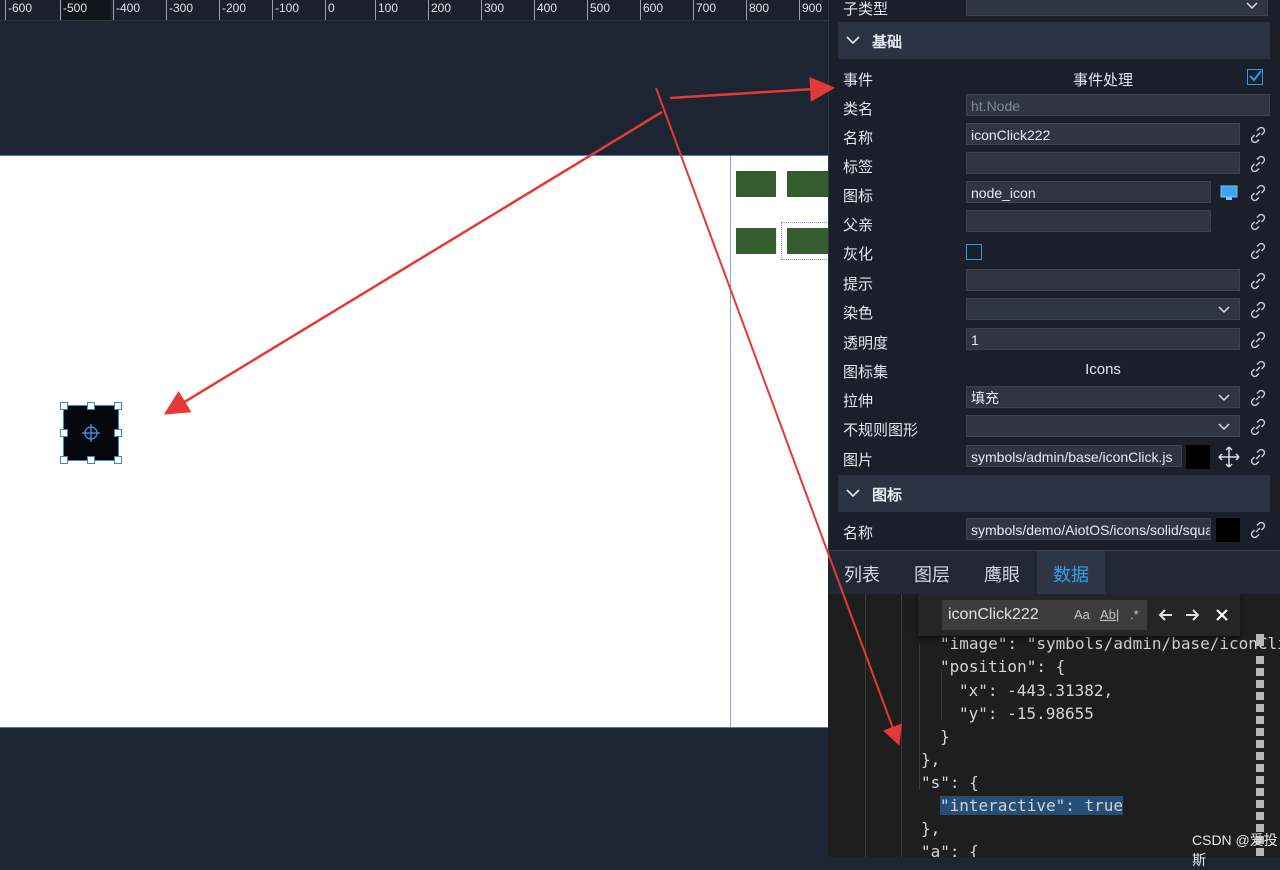 This screenshot has width=1280, height=870. I want to click on property-label: 图标, so click(858, 196).